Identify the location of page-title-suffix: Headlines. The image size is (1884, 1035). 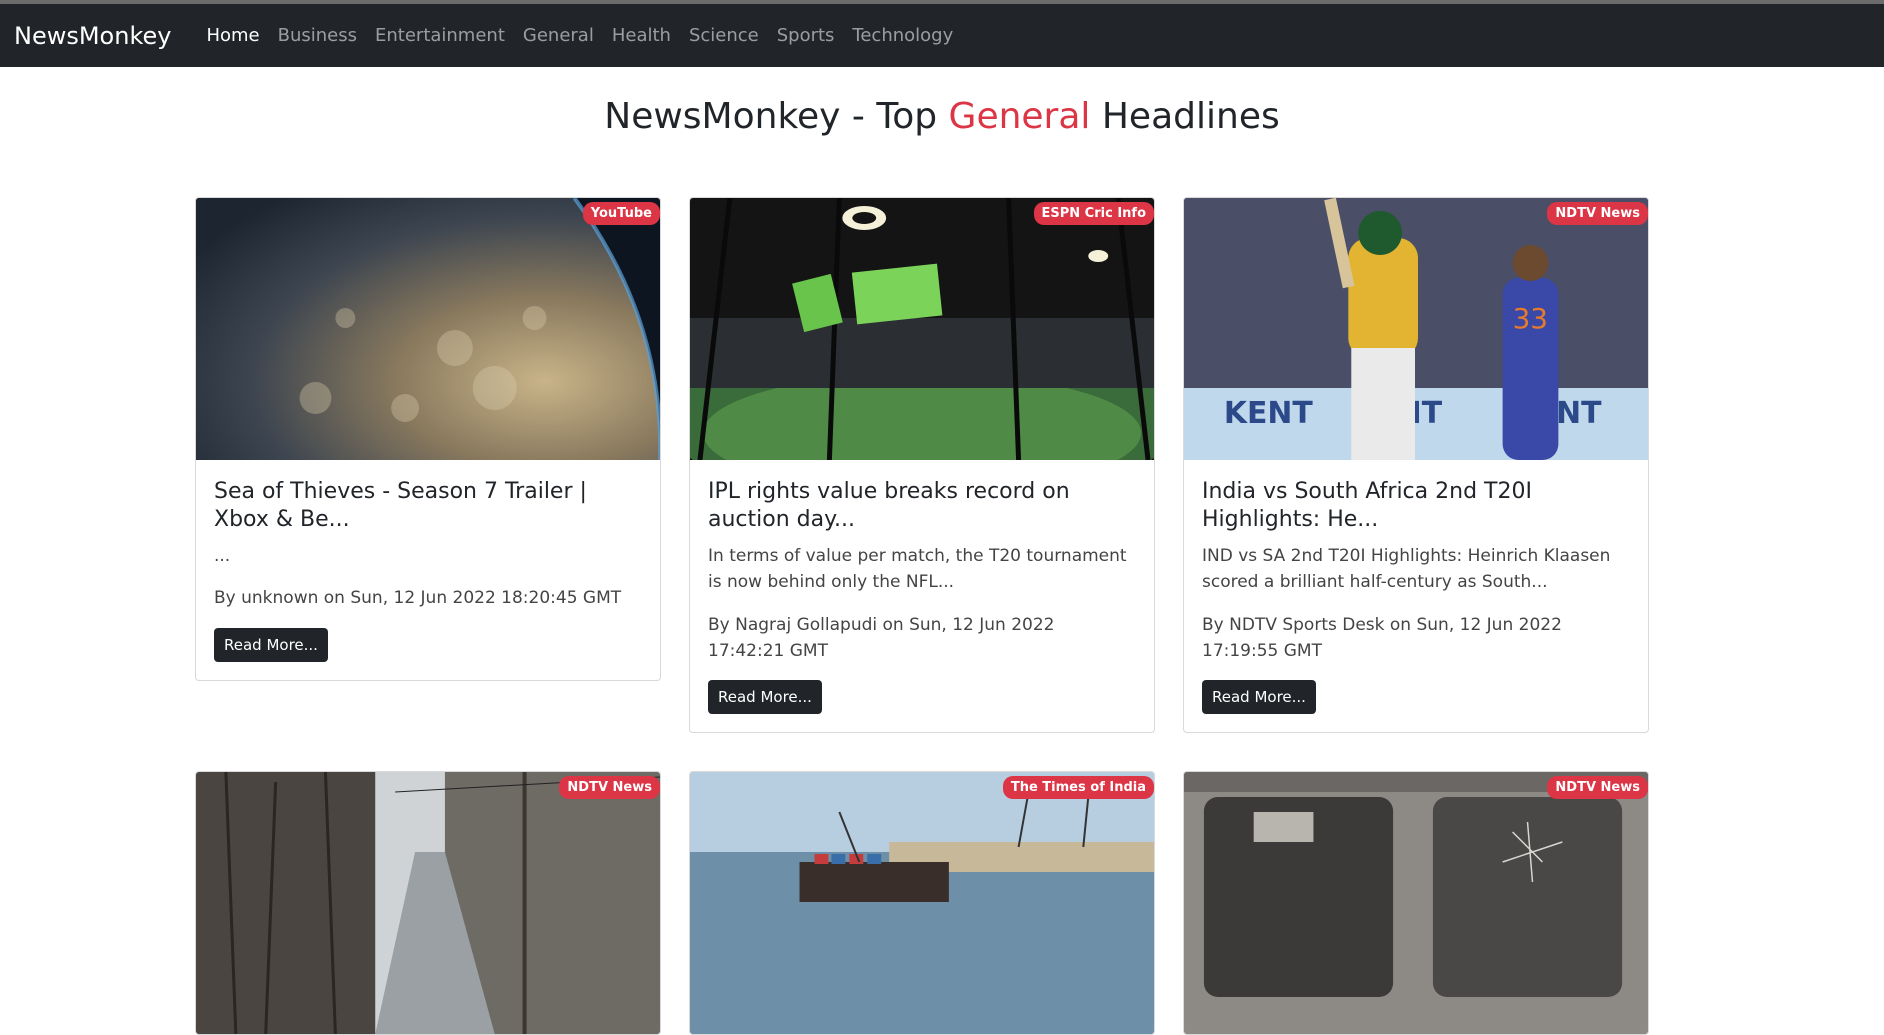
(1185, 116).